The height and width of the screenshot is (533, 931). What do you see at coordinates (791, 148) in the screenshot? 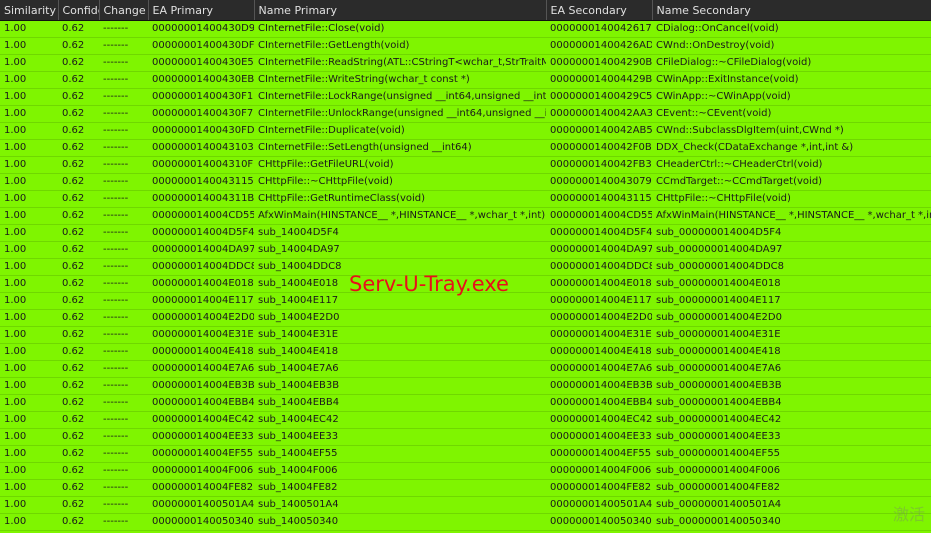
I see `name-secondary-cell: DDX_Check(CDataExchange *,int,int &)` at bounding box center [791, 148].